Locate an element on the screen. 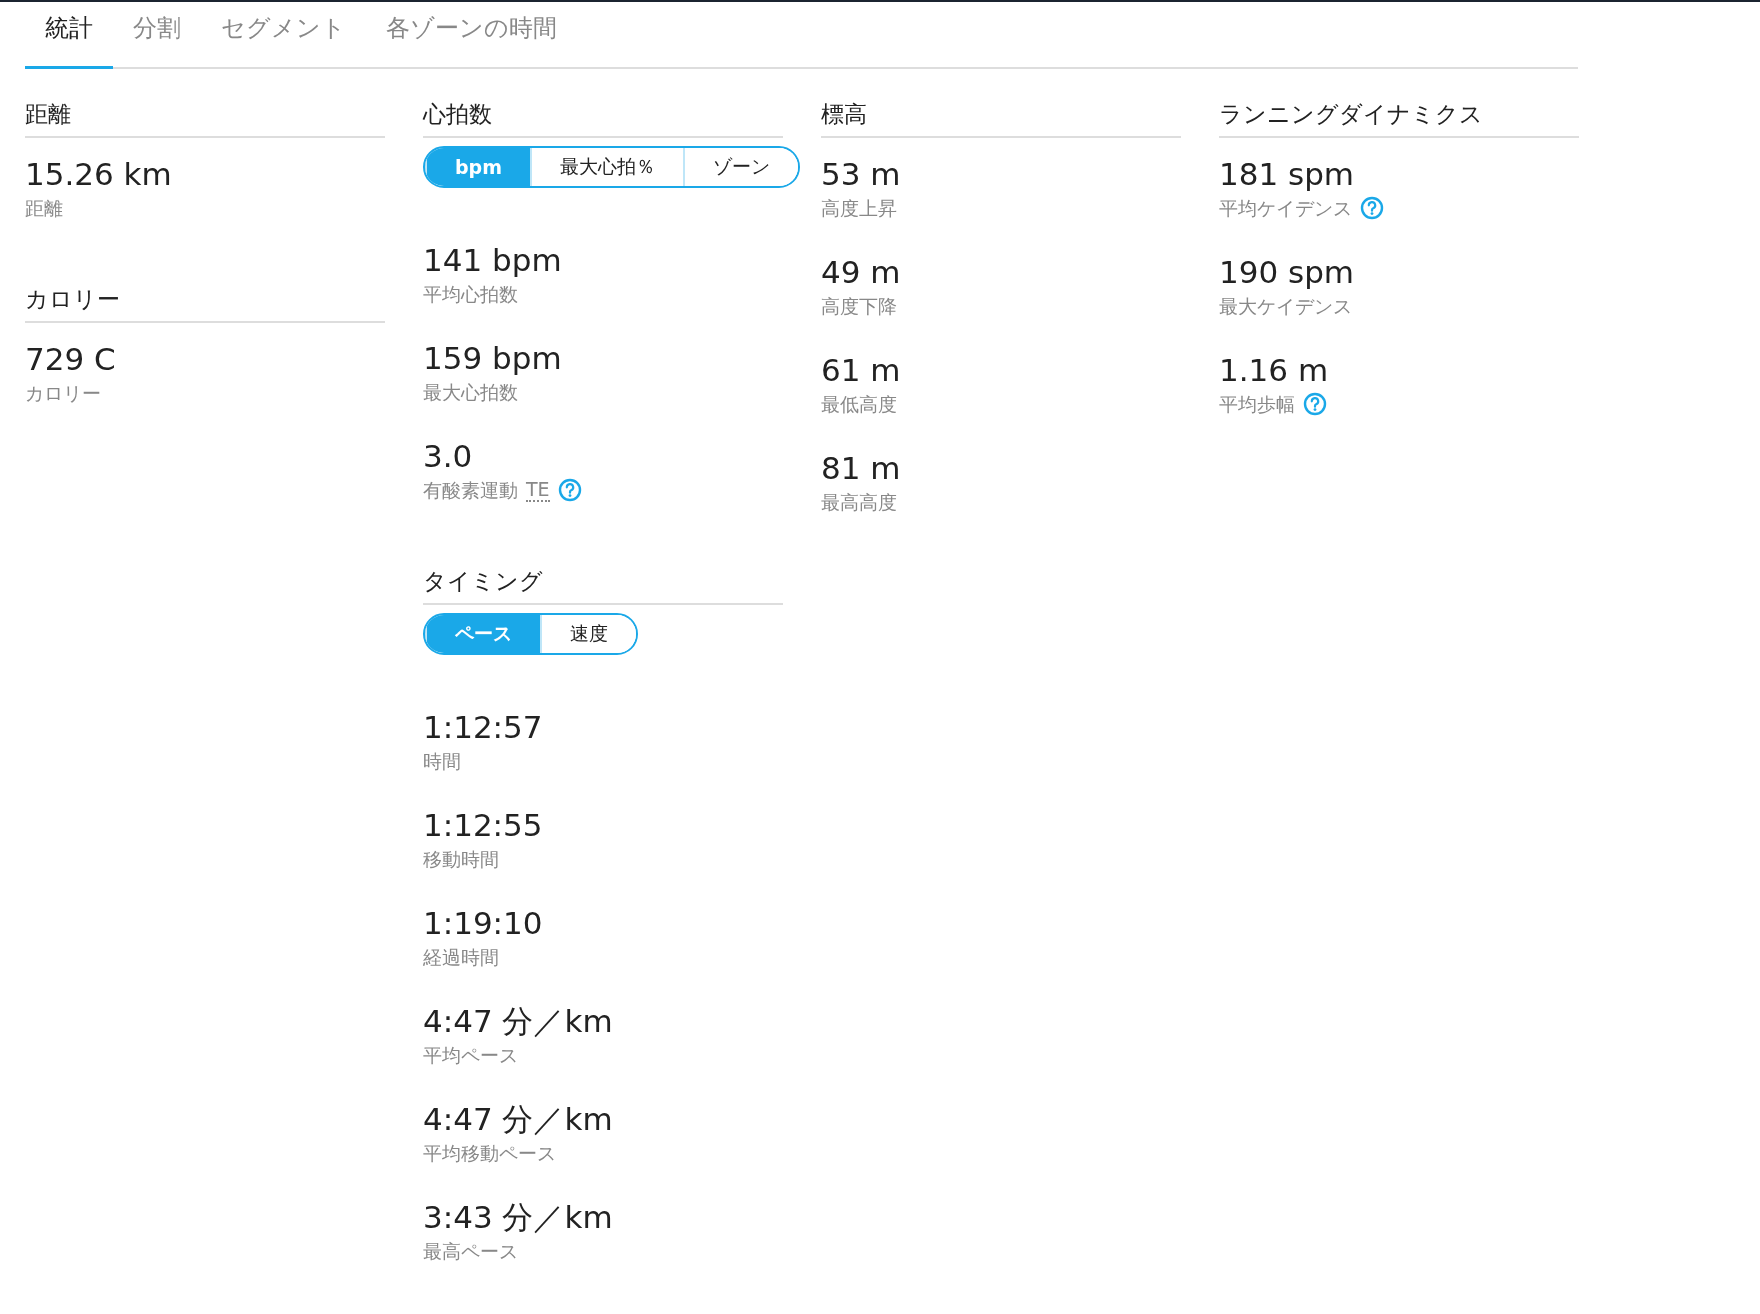  stat-label: 時間 is located at coordinates (442, 761).